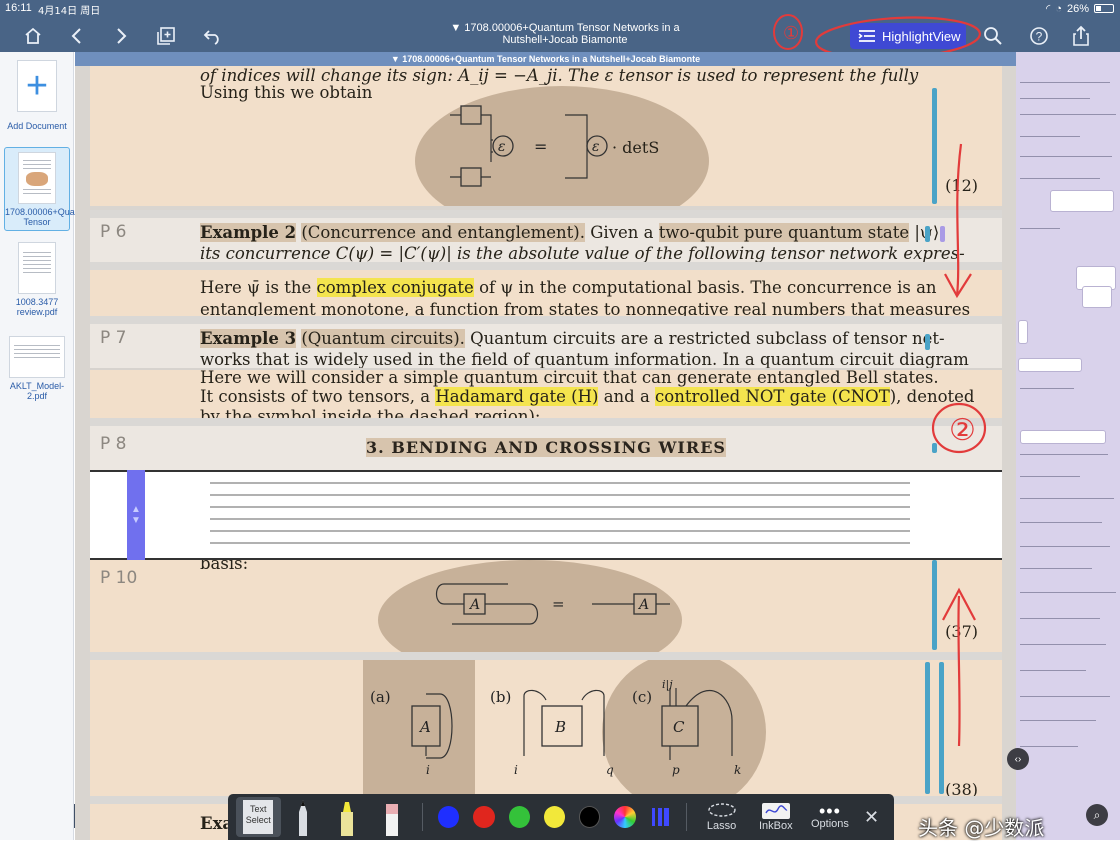 The height and width of the screenshot is (841, 1120). What do you see at coordinates (643, 605) in the screenshot?
I see `tensor-A-transpose-label: A` at bounding box center [643, 605].